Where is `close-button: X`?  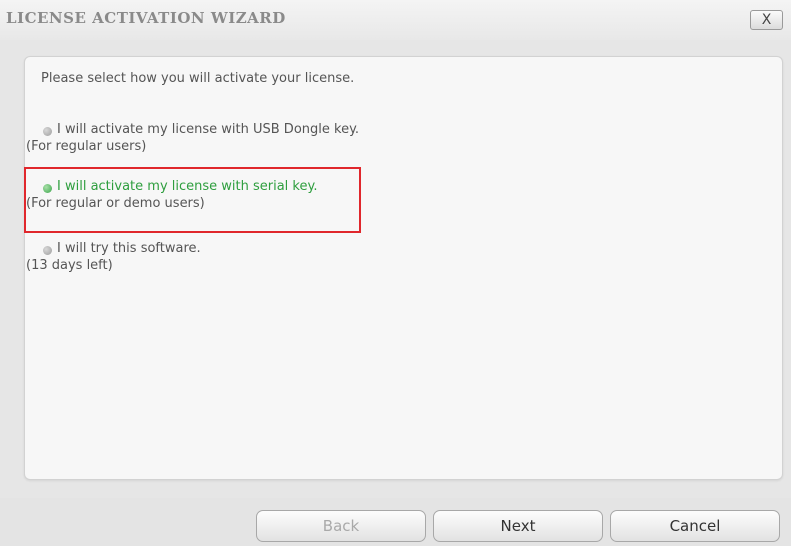 close-button: X is located at coordinates (766, 20).